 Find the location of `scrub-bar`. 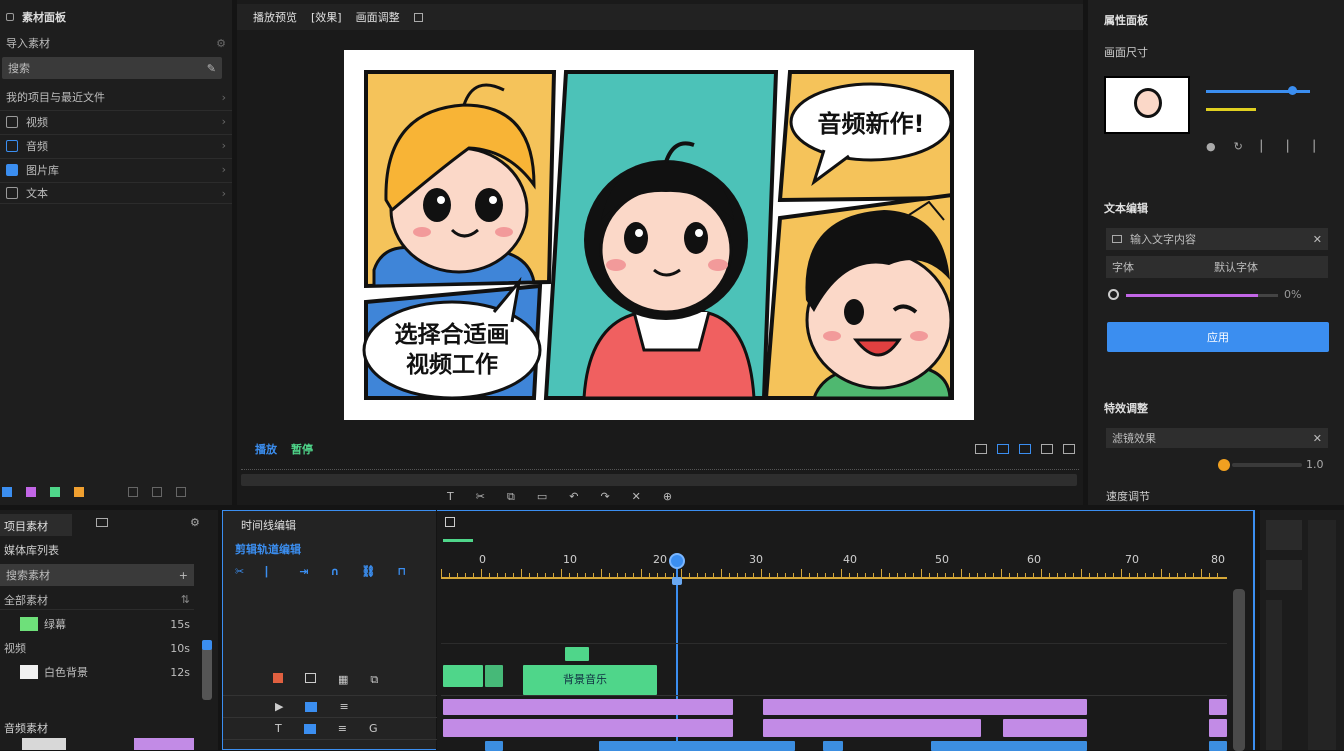

scrub-bar is located at coordinates (659, 480).